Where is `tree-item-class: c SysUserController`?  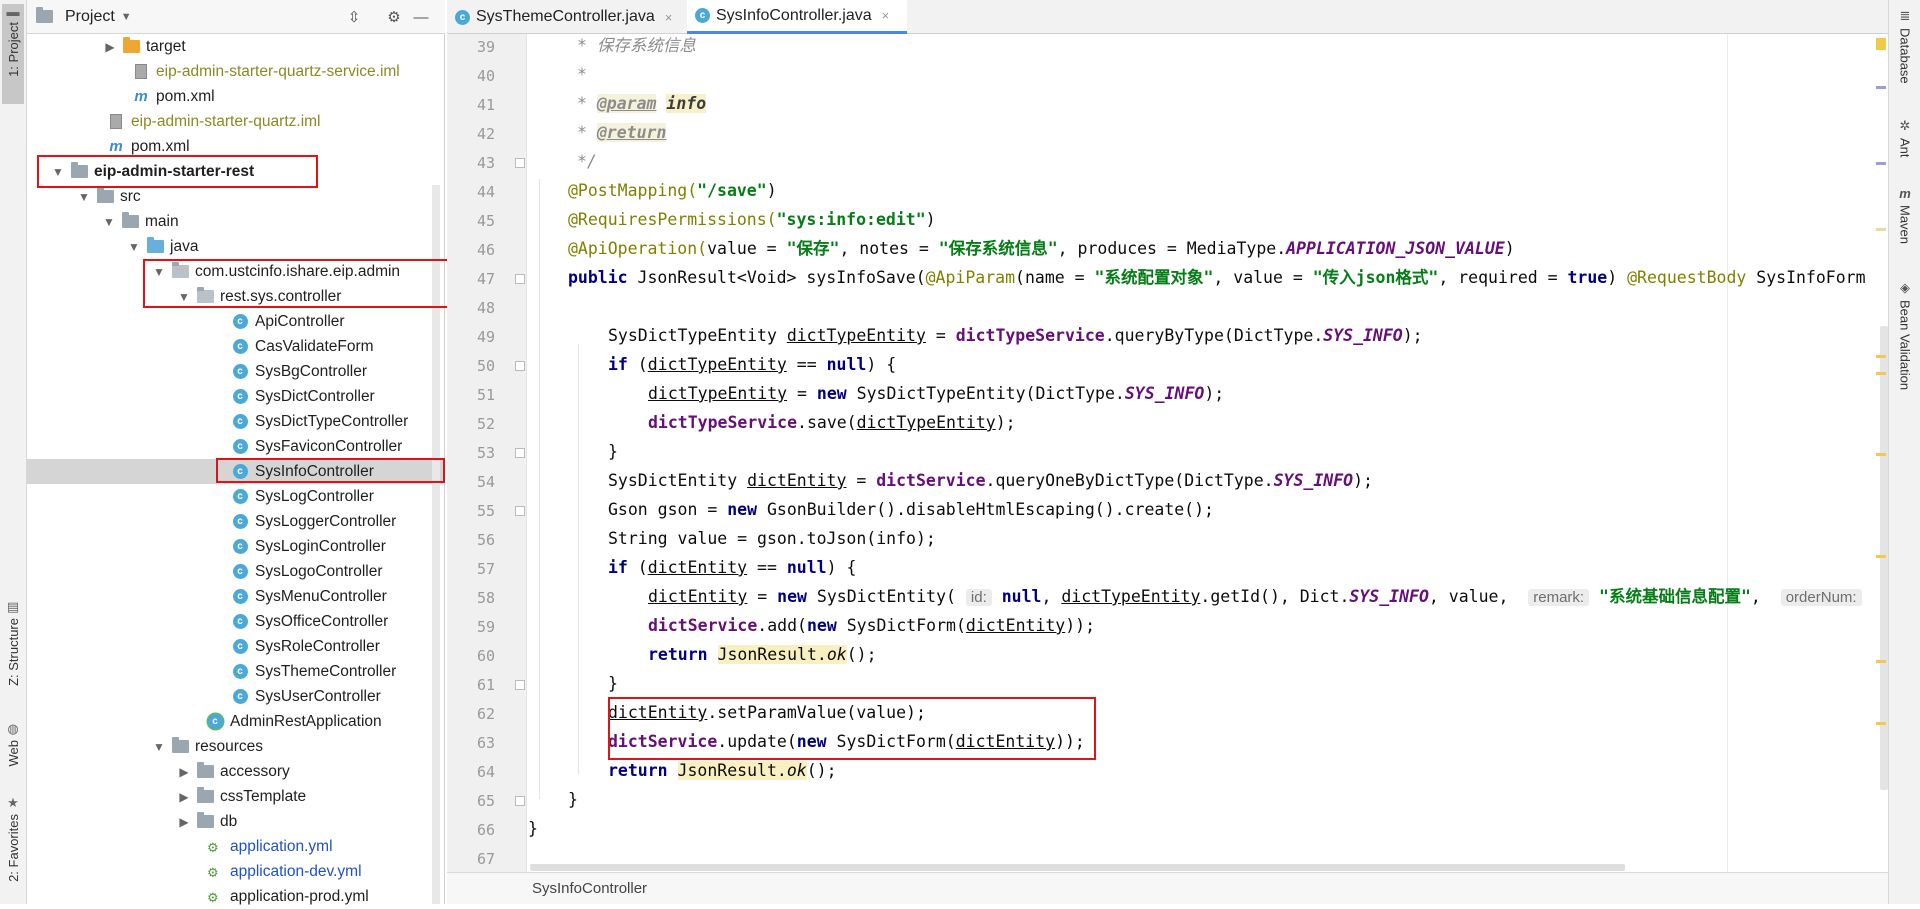 tree-item-class: c SysUserController is located at coordinates (236, 696).